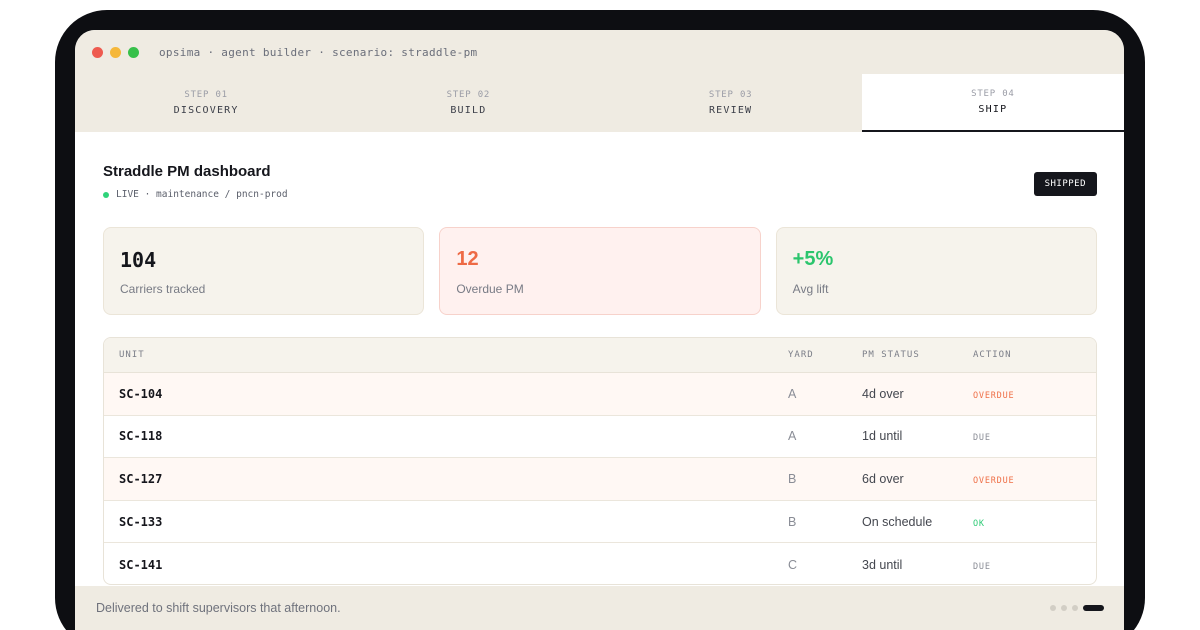 This screenshot has width=1200, height=630. What do you see at coordinates (138, 260) in the screenshot?
I see `stat-value: 104` at bounding box center [138, 260].